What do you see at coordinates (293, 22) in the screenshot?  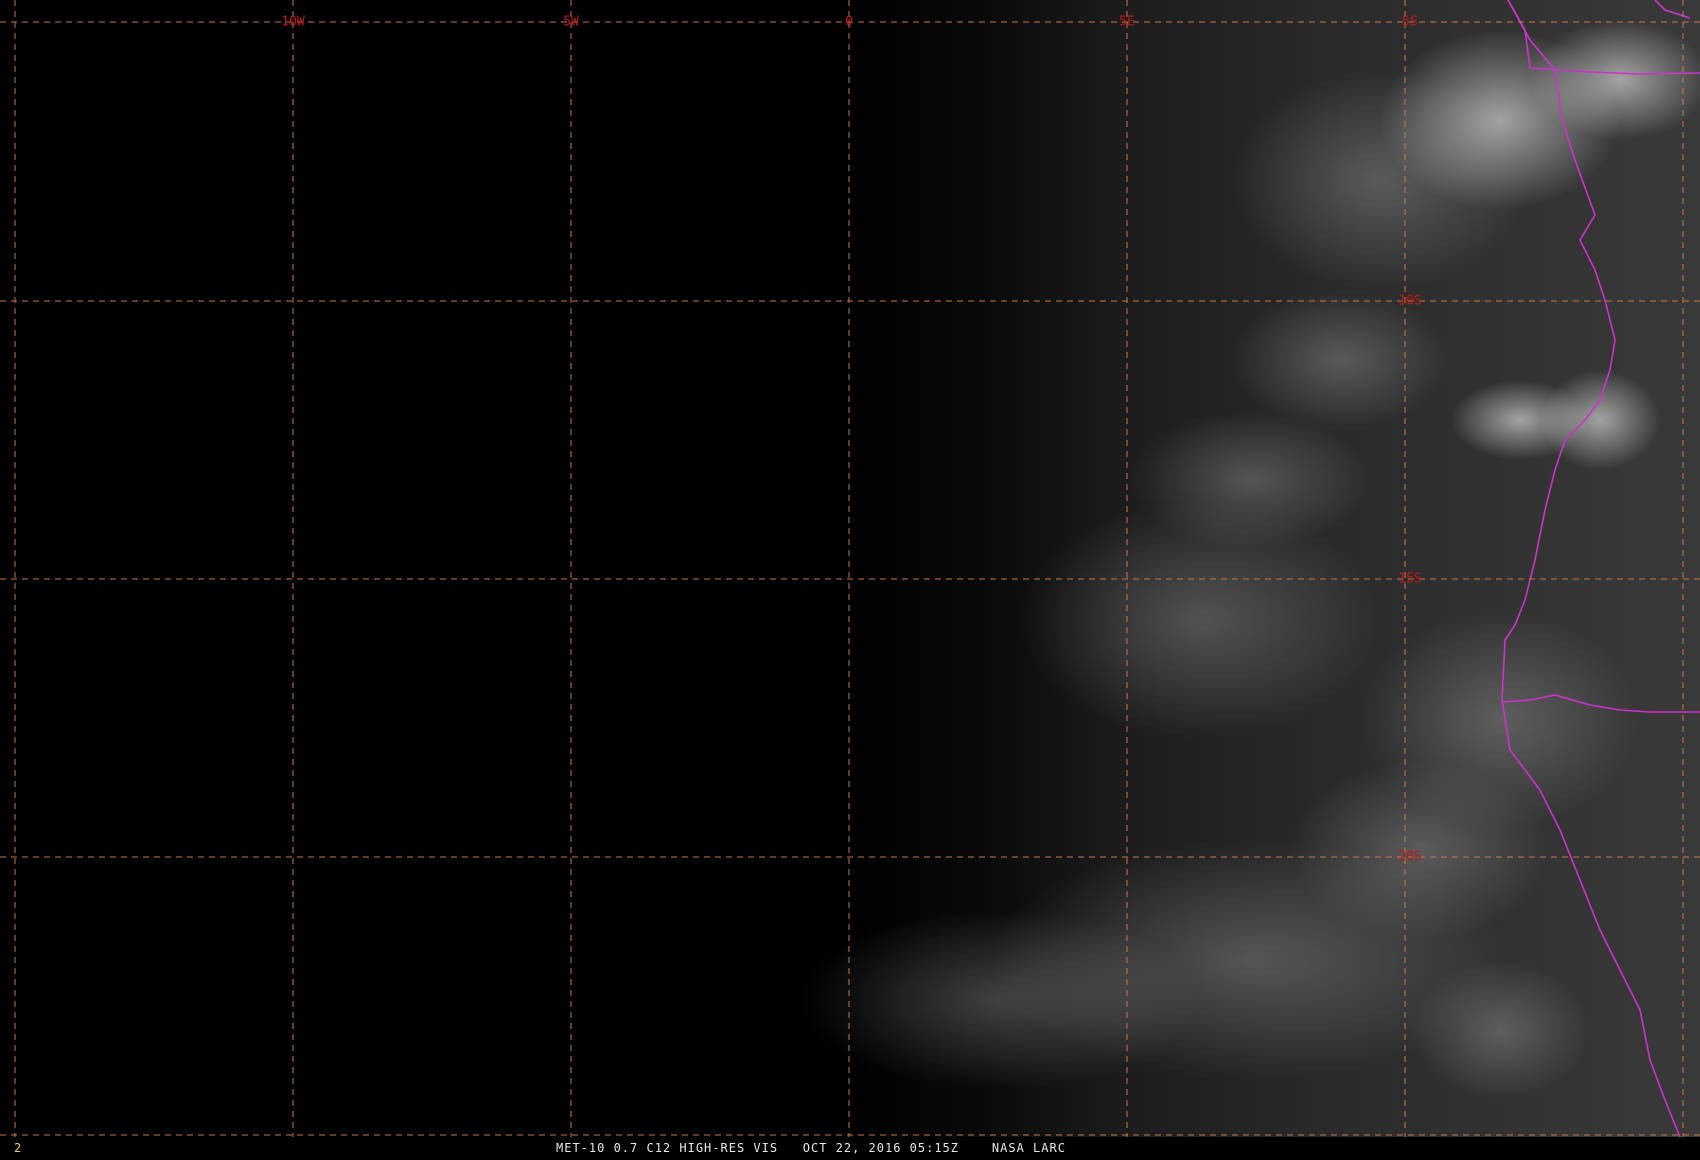 I see `lon-label-10w: 10W` at bounding box center [293, 22].